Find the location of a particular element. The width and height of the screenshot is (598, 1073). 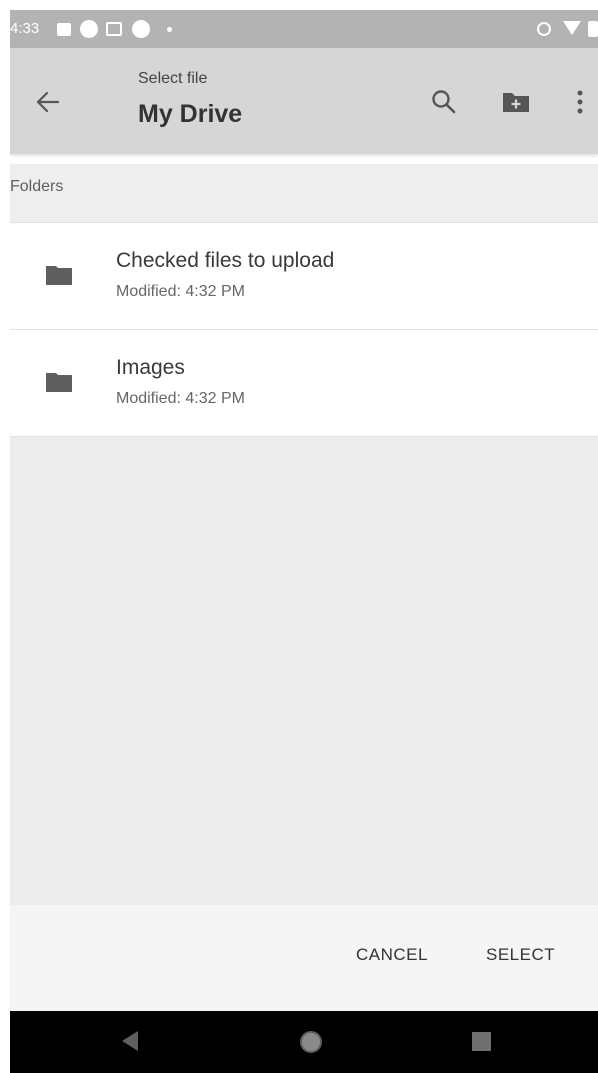

app-bar: Select file My Drive is located at coordinates (304, 101).